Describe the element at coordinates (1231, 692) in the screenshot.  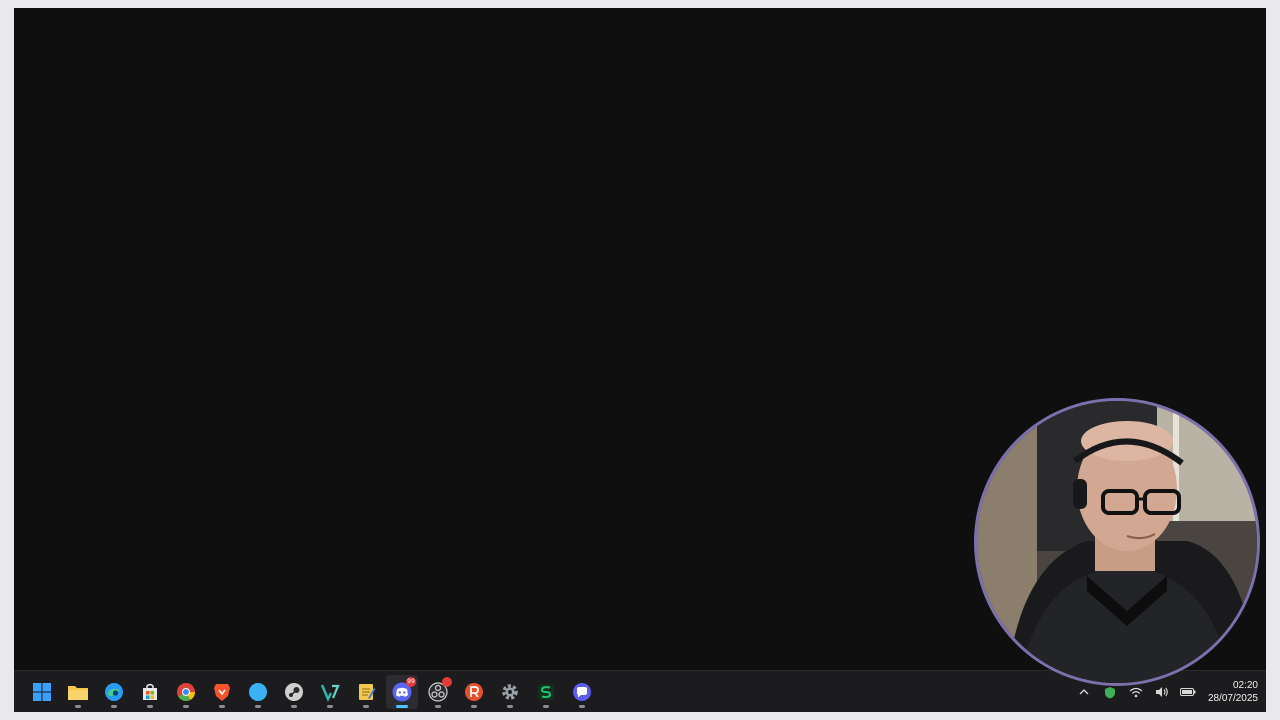
I see `clock: 02:20 28/07/2025` at that location.